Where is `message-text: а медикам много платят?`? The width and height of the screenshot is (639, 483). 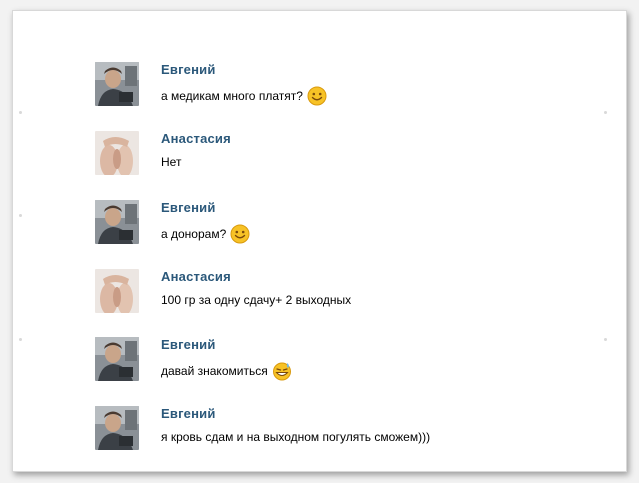
message-text: а медикам много платят? is located at coordinates (244, 96).